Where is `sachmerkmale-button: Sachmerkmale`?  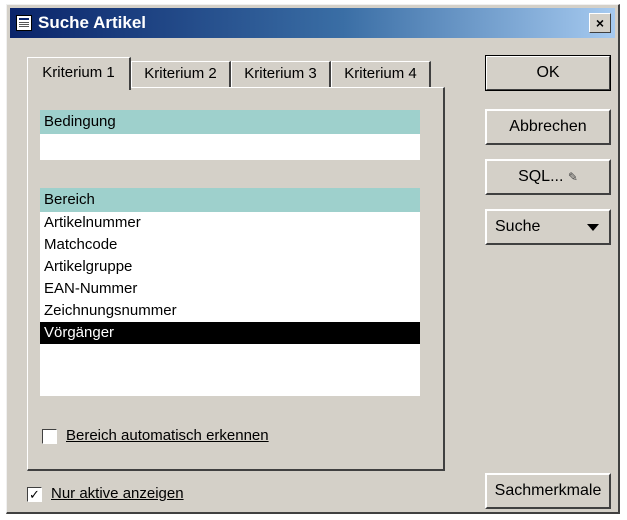
sachmerkmale-button: Sachmerkmale is located at coordinates (548, 491).